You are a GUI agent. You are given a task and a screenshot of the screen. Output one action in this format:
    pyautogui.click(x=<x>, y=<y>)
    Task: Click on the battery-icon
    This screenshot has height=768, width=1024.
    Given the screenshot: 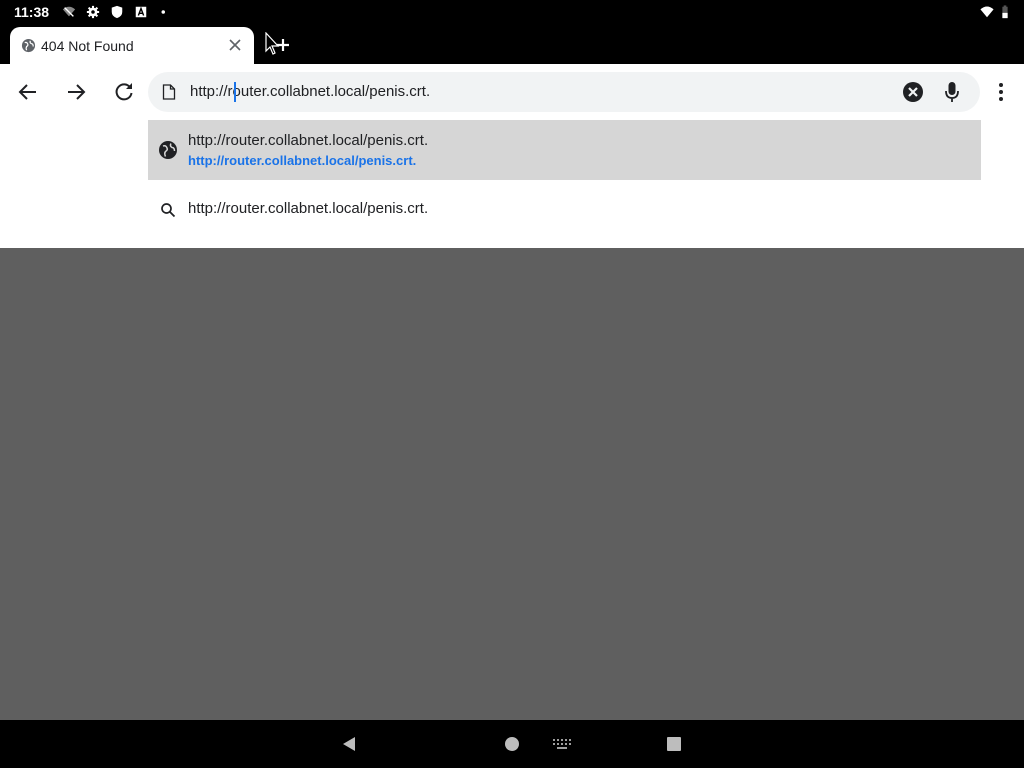 What is the action you would take?
    pyautogui.click(x=1005, y=12)
    